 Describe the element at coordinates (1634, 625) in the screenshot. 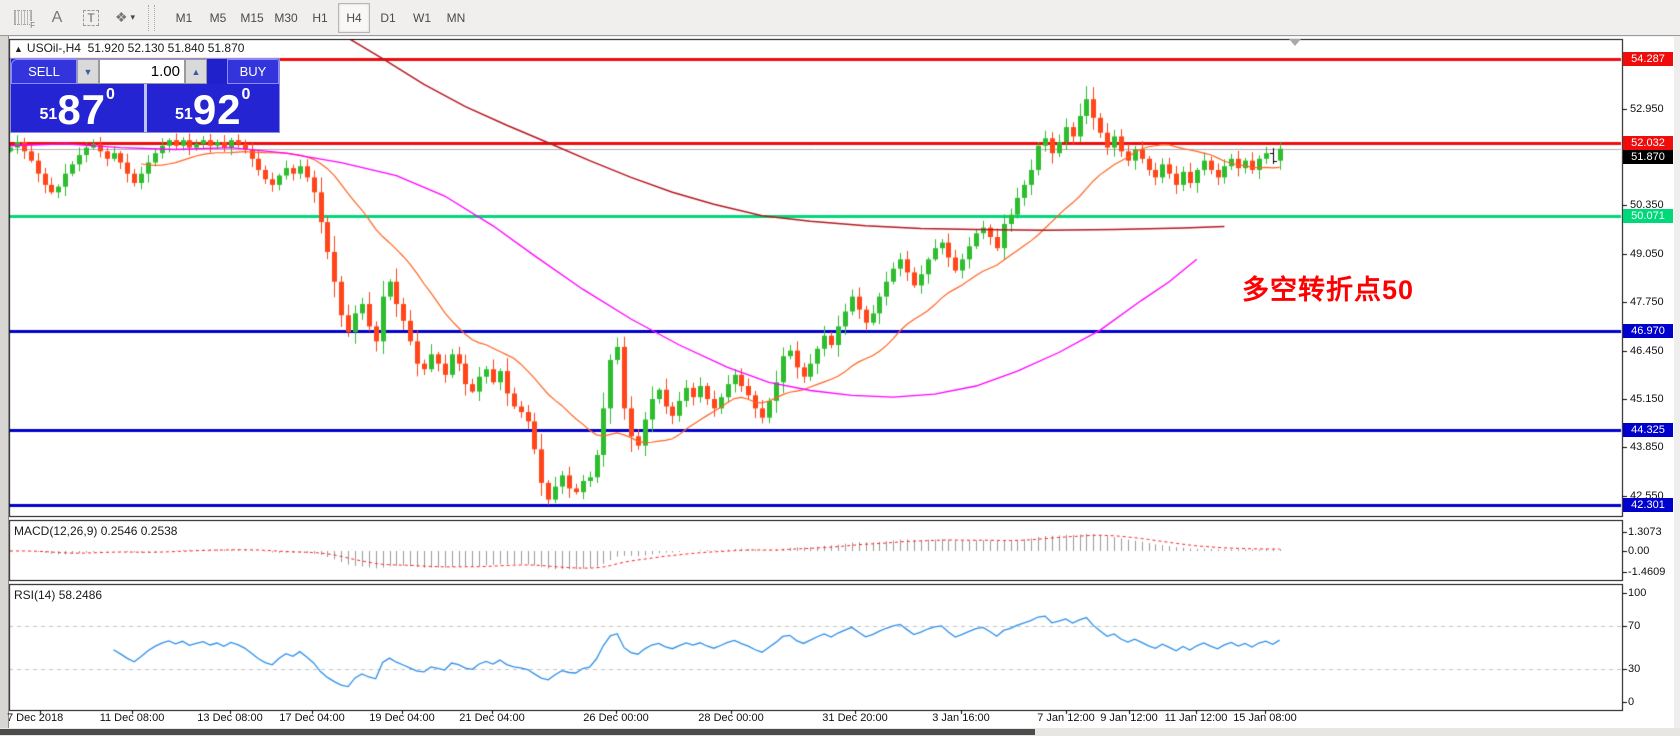

I see `rsi-scale-label: 70` at that location.